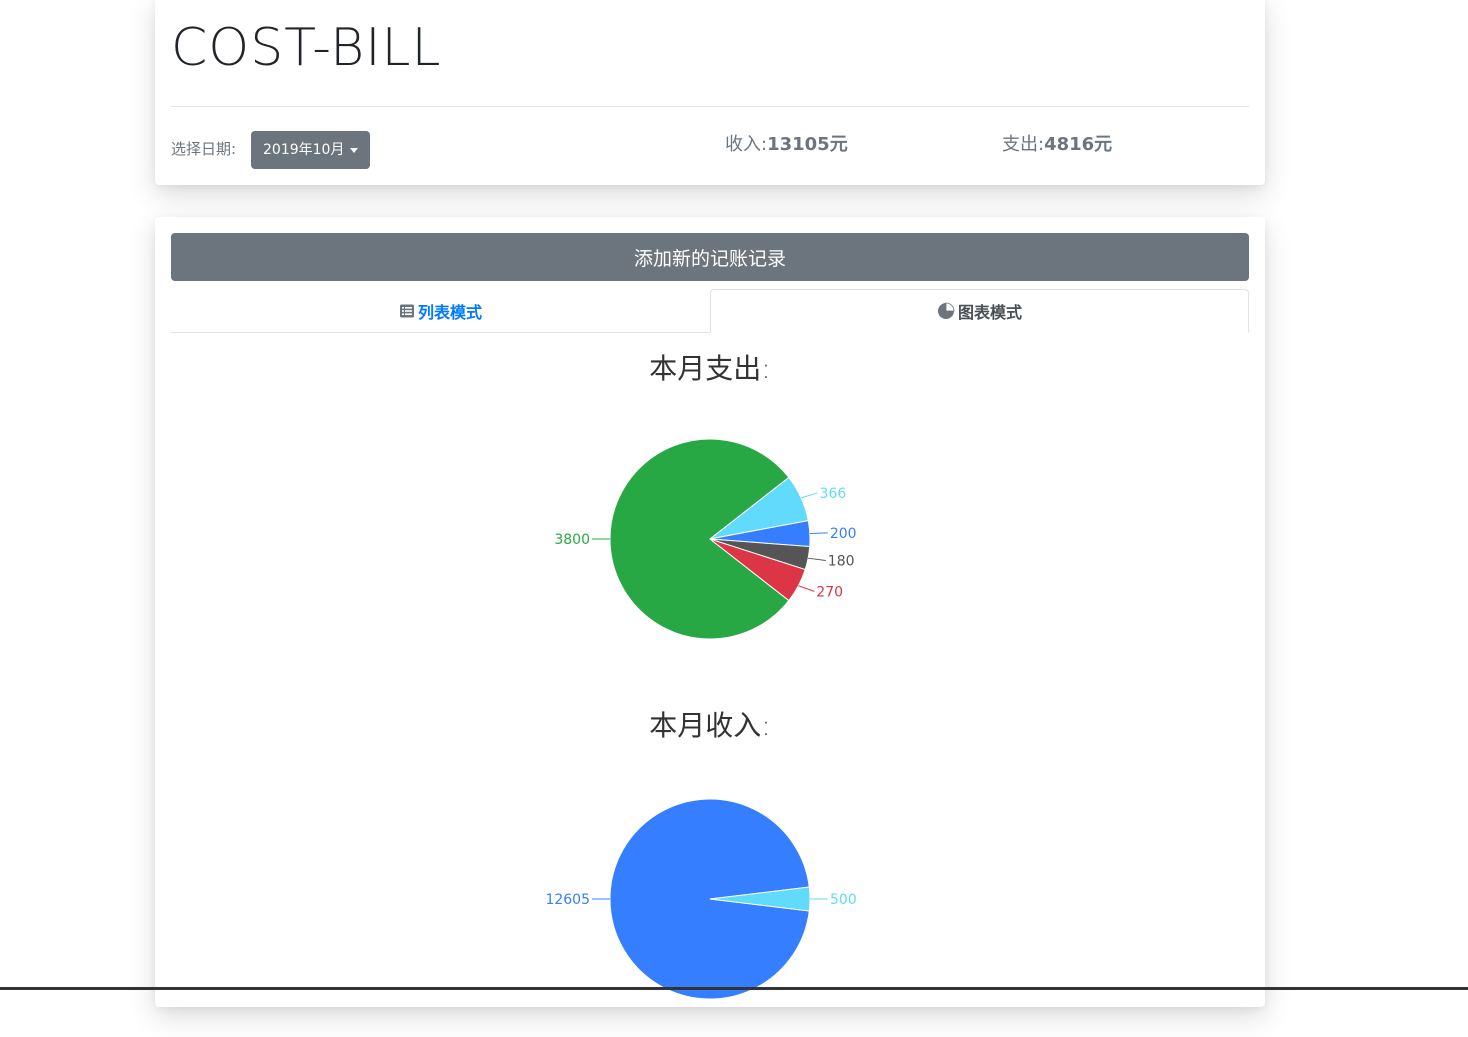 This screenshot has width=1468, height=1037. I want to click on month-picker-value: 2019年10月, so click(304, 150).